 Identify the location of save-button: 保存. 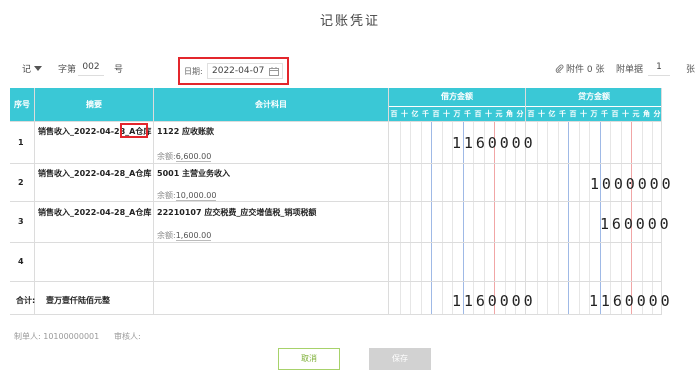
(400, 359).